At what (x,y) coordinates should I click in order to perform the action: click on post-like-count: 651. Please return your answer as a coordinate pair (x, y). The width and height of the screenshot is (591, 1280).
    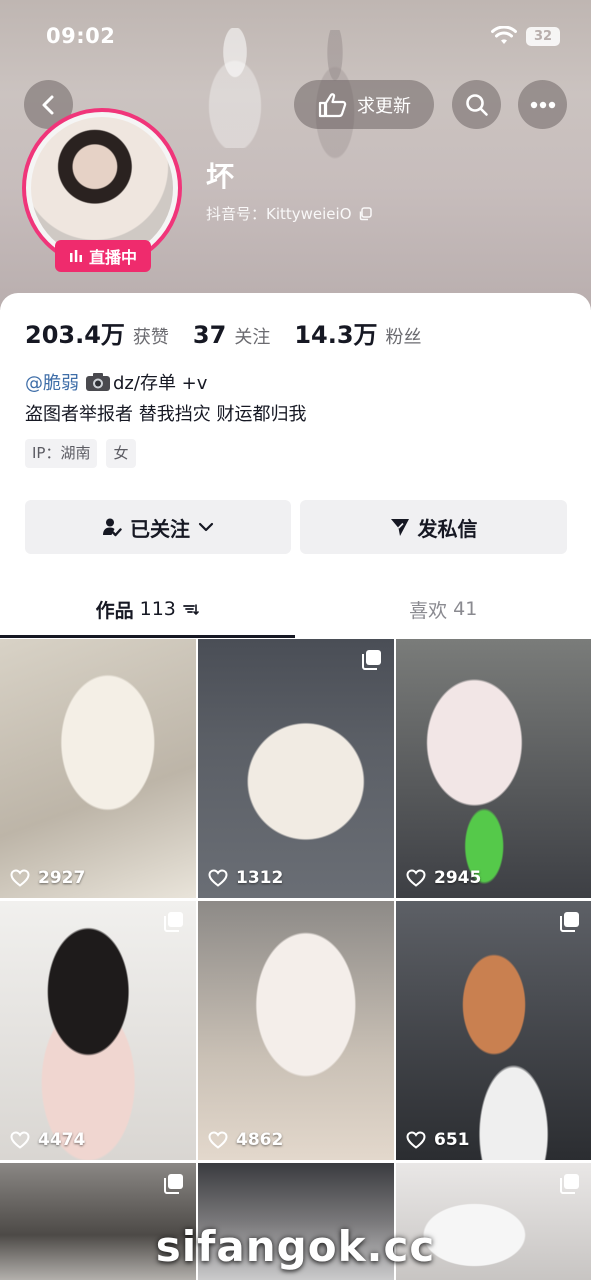
    Looking at the image, I should click on (438, 1140).